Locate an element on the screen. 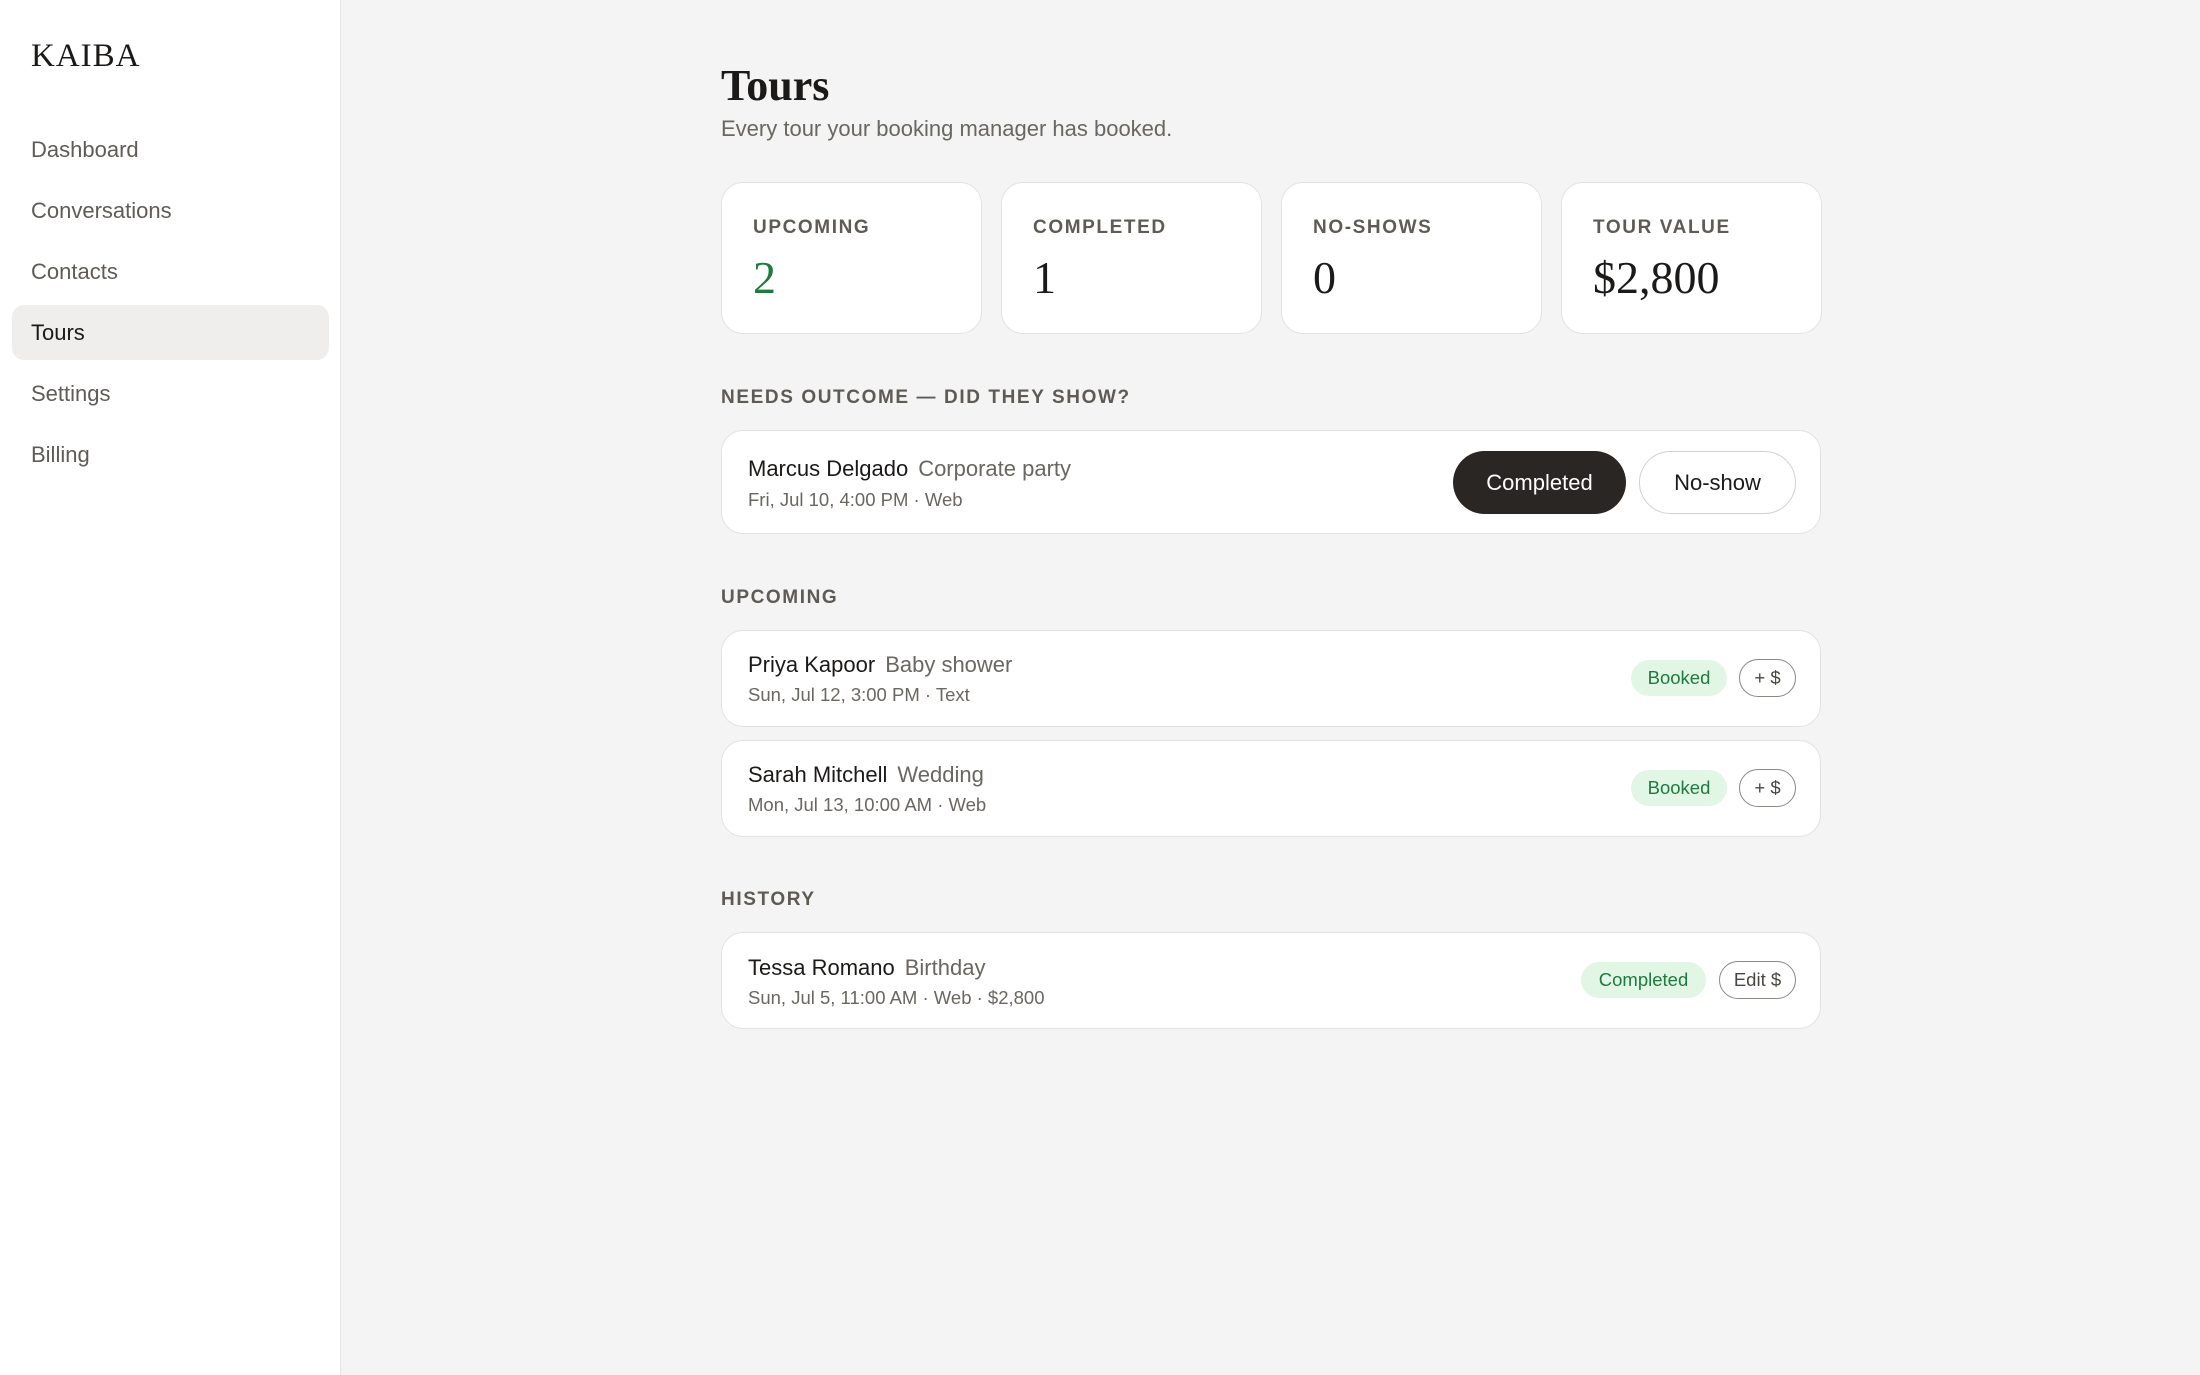  stat-label: COMPLETED is located at coordinates (1100, 227).